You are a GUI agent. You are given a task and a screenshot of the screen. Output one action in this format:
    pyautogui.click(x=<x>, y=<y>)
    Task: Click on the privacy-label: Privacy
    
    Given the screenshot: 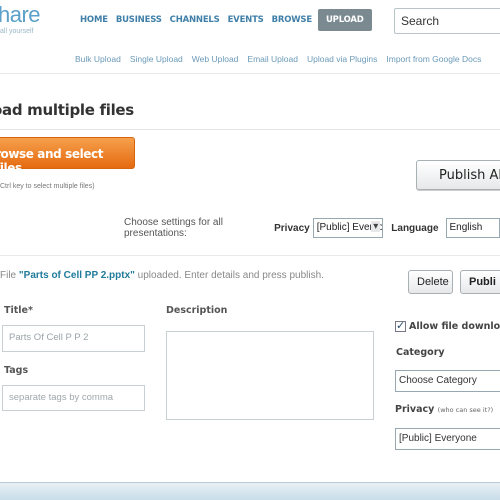 What is the action you would take?
    pyautogui.click(x=415, y=409)
    